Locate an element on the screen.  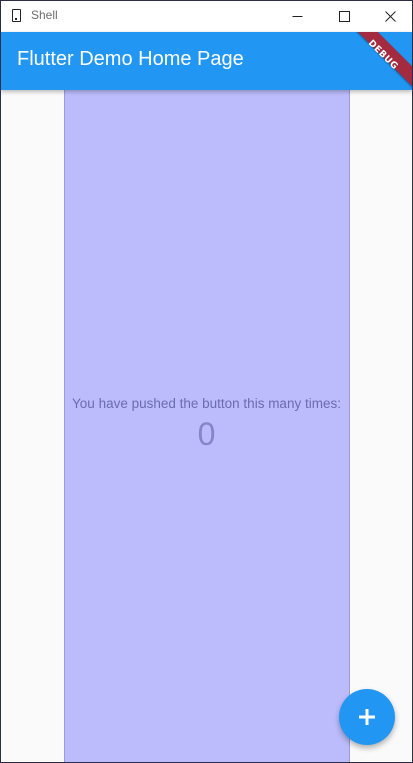
add-icon is located at coordinates (367, 717).